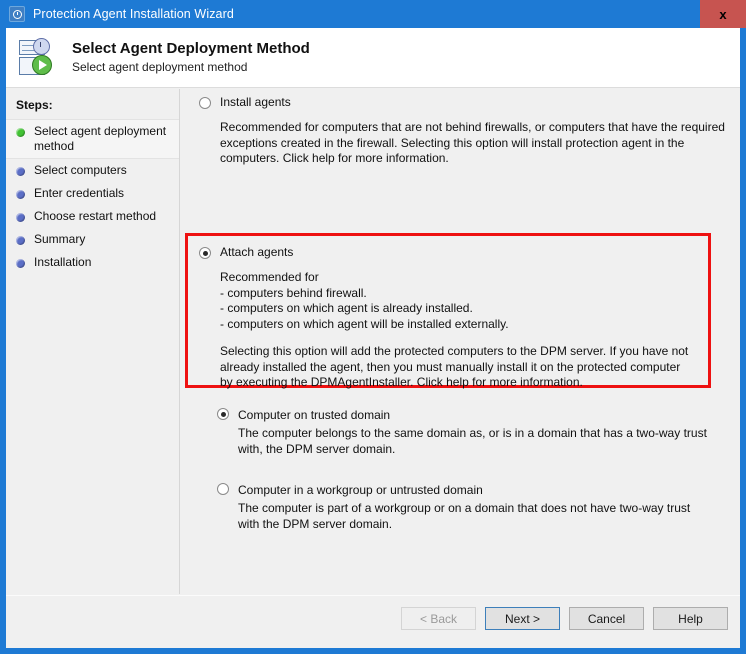 The width and height of the screenshot is (746, 654). Describe the element at coordinates (257, 252) in the screenshot. I see `attach-agents-label: Attach agents` at that location.